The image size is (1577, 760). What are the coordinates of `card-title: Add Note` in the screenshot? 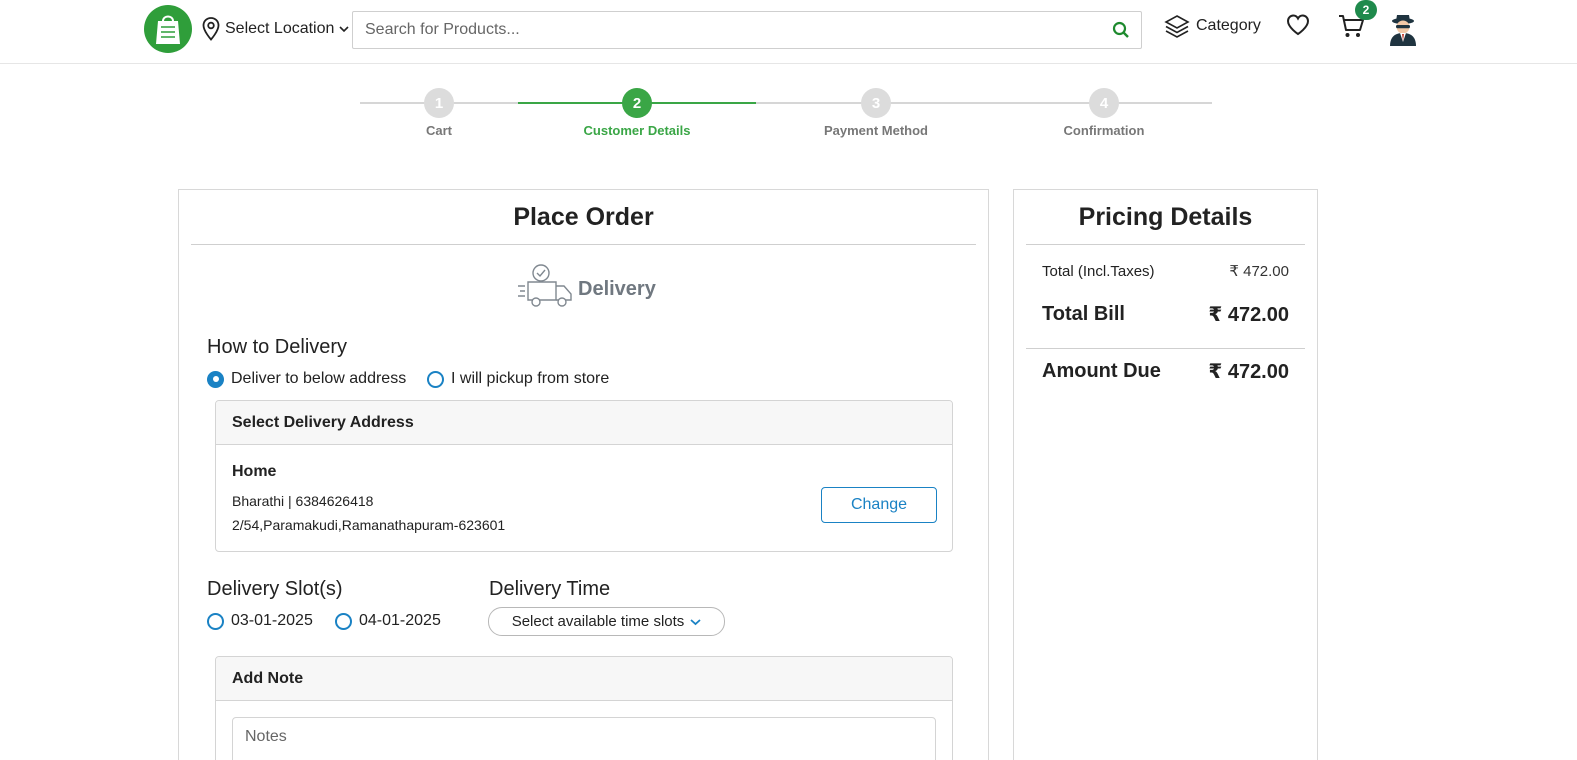 It's located at (584, 679).